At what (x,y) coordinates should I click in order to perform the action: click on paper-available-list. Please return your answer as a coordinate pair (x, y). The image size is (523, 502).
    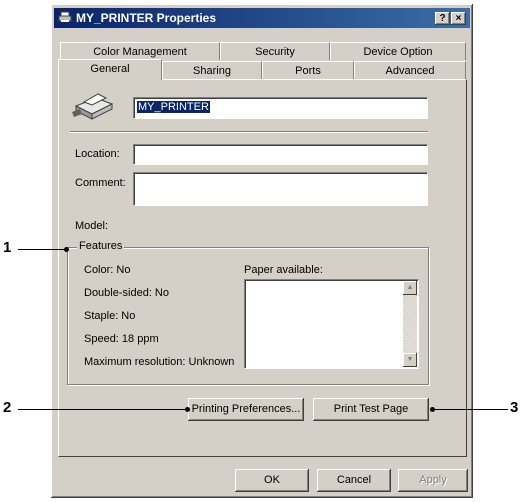
    Looking at the image, I should click on (331, 324).